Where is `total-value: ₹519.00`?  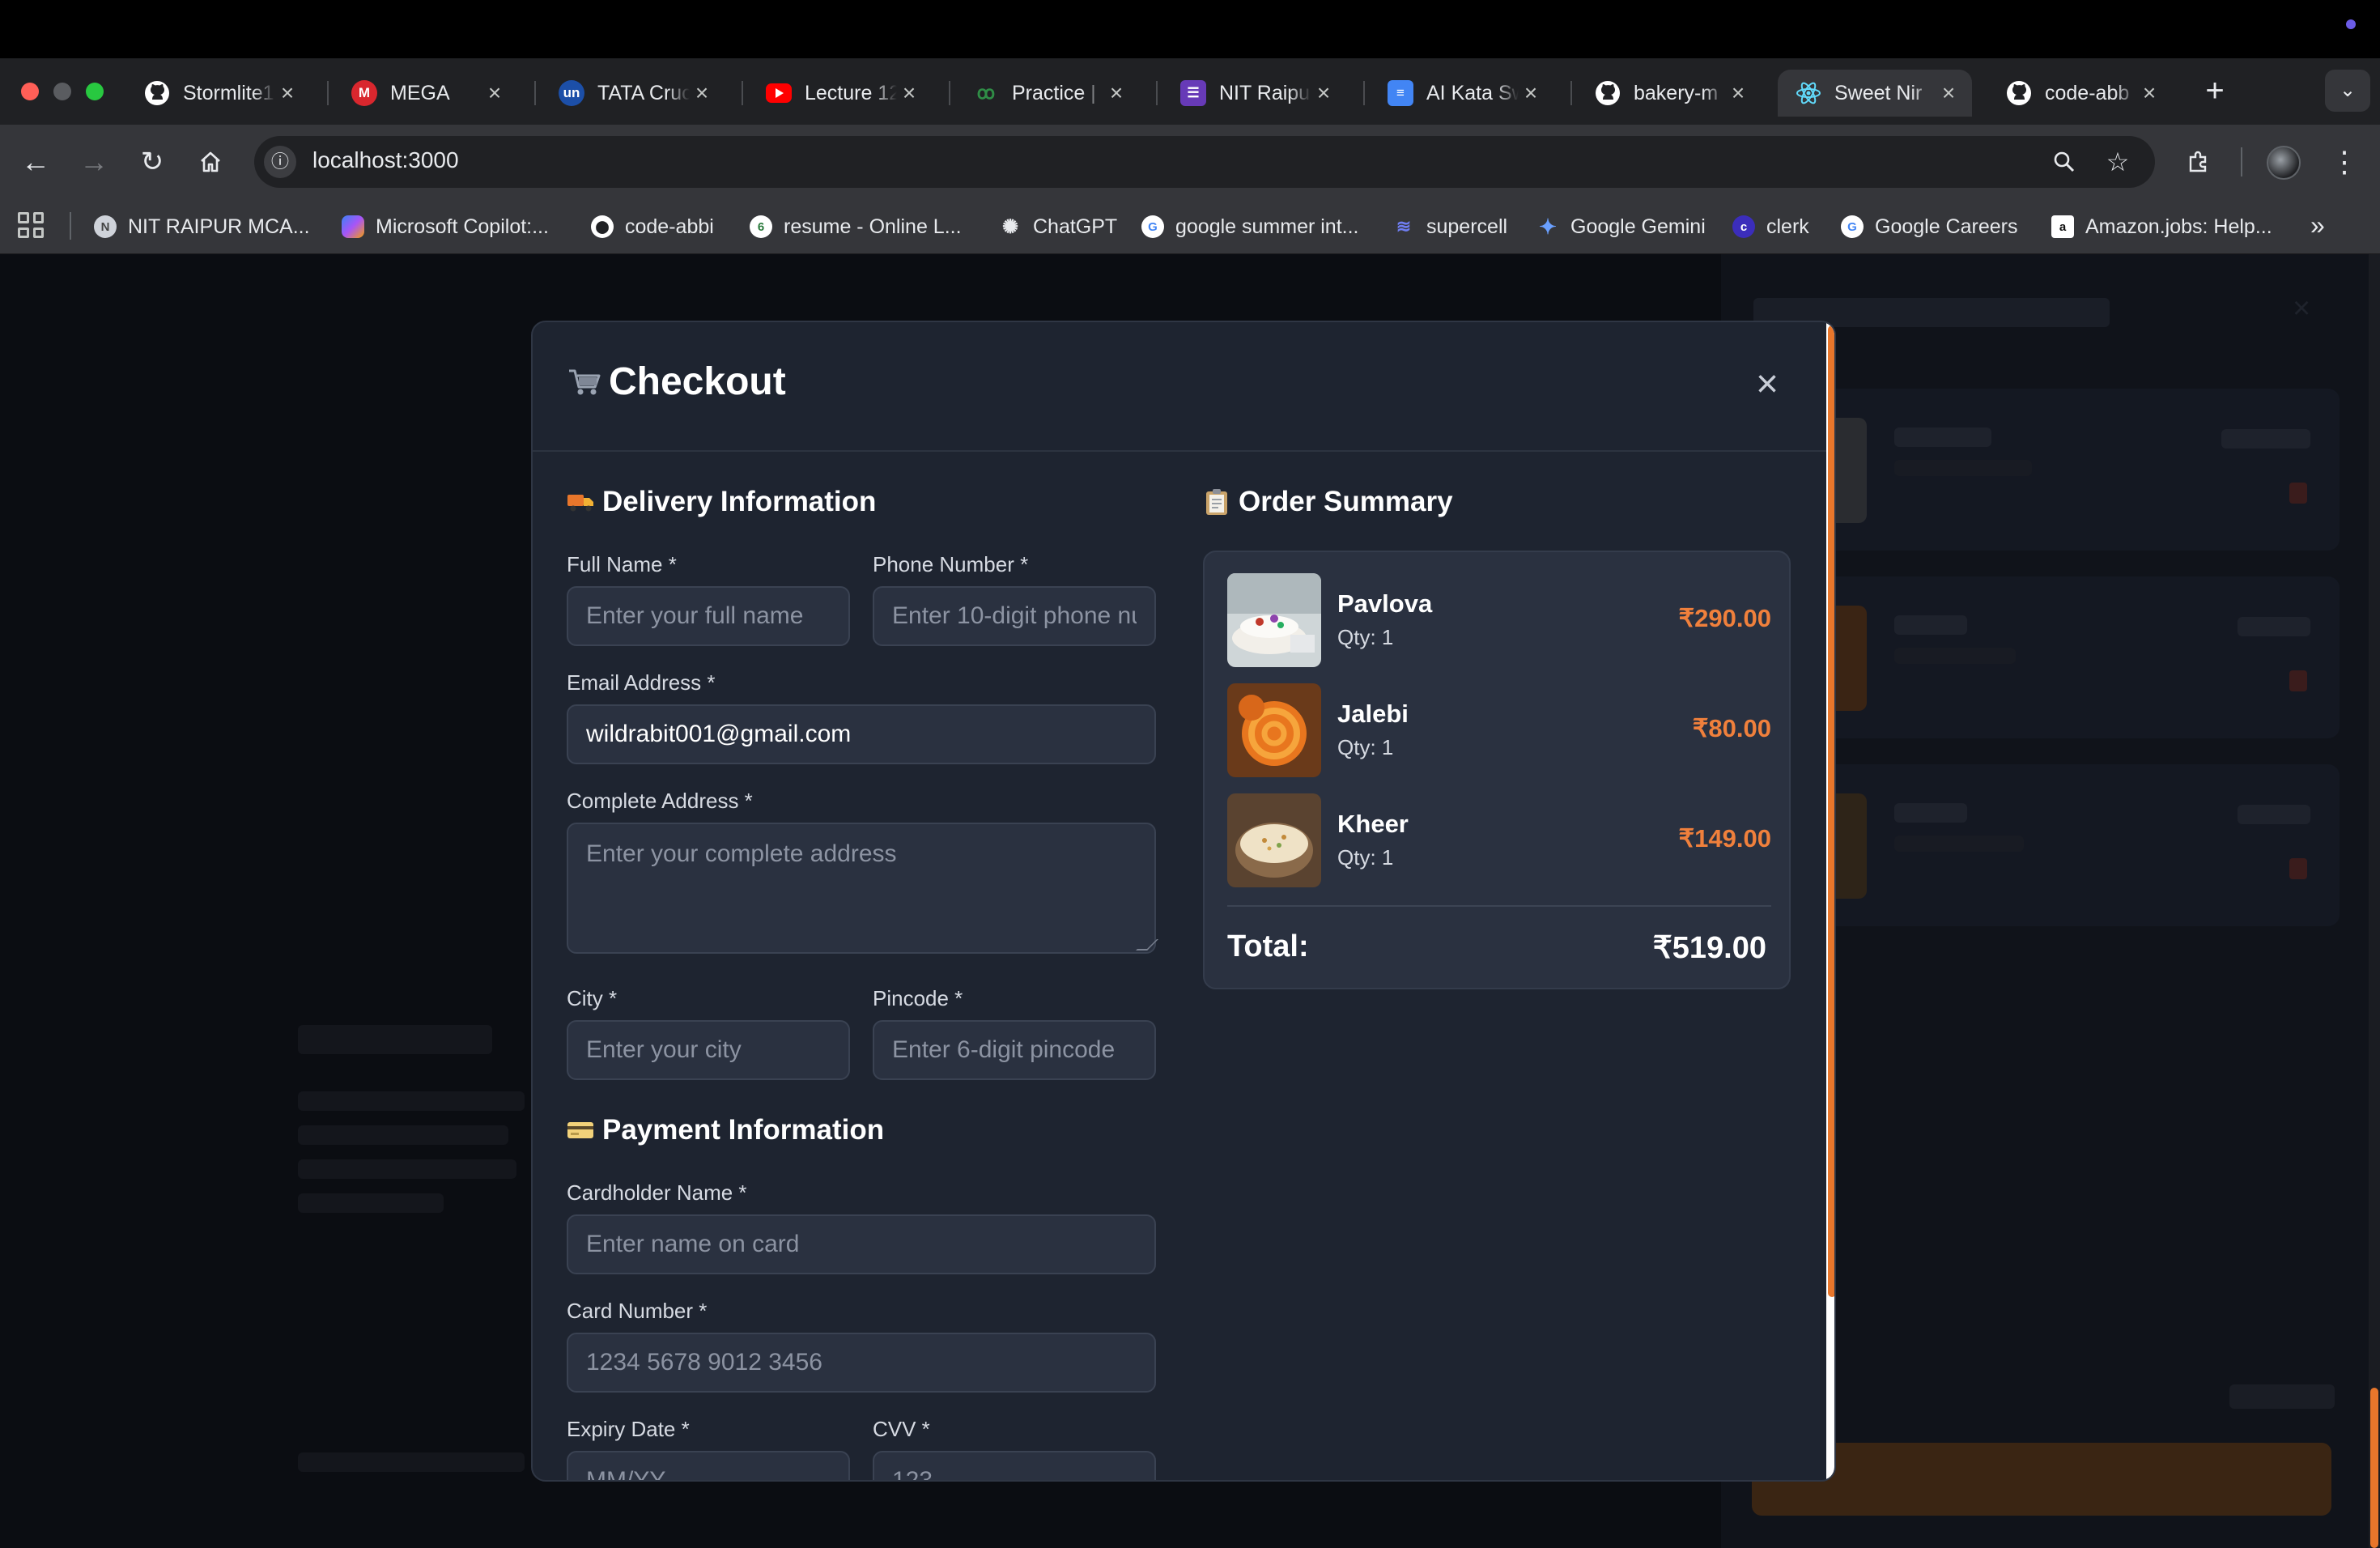 total-value: ₹519.00 is located at coordinates (1709, 948).